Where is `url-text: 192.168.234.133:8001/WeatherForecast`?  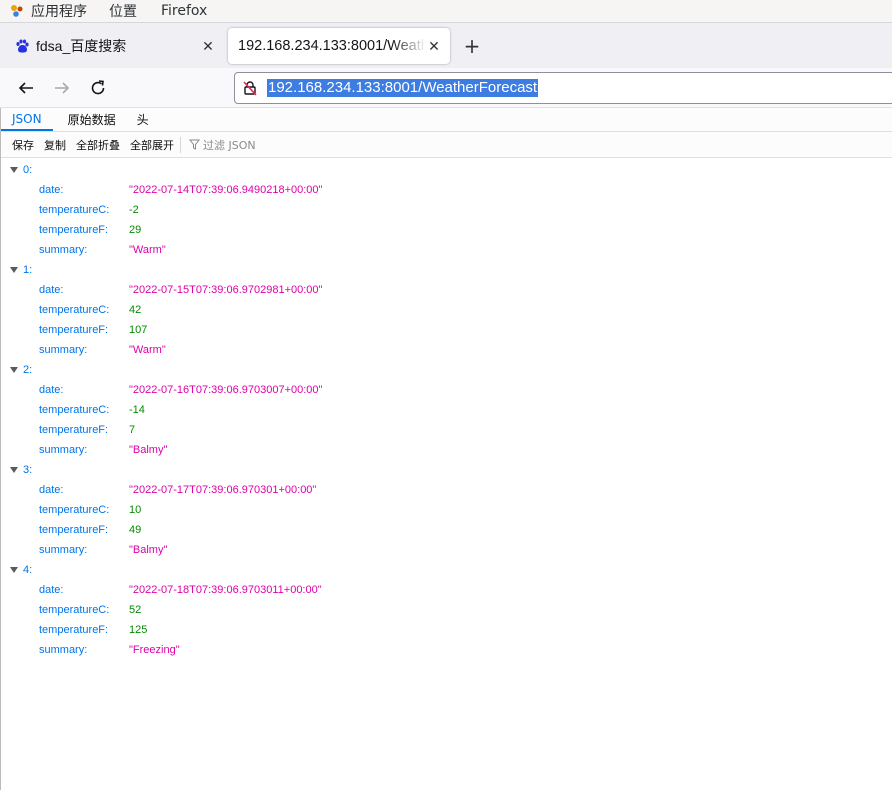
url-text: 192.168.234.133:8001/WeatherForecast is located at coordinates (403, 88).